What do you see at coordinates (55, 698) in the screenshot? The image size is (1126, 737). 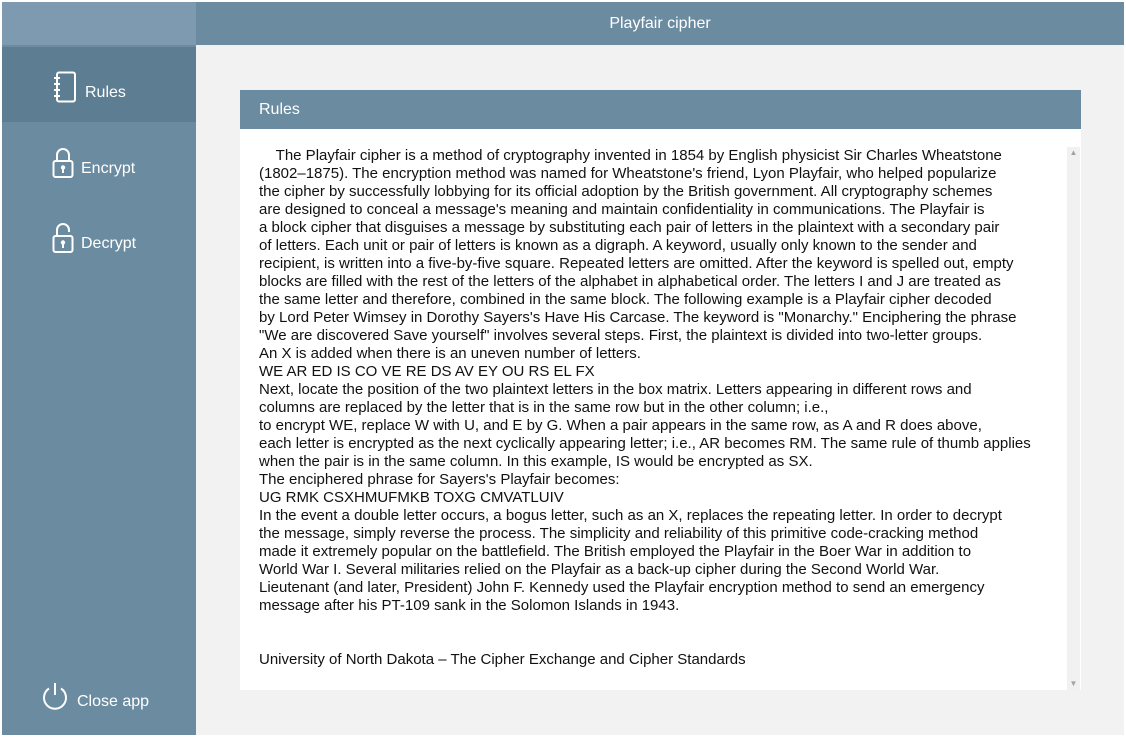 I see `power-icon` at bounding box center [55, 698].